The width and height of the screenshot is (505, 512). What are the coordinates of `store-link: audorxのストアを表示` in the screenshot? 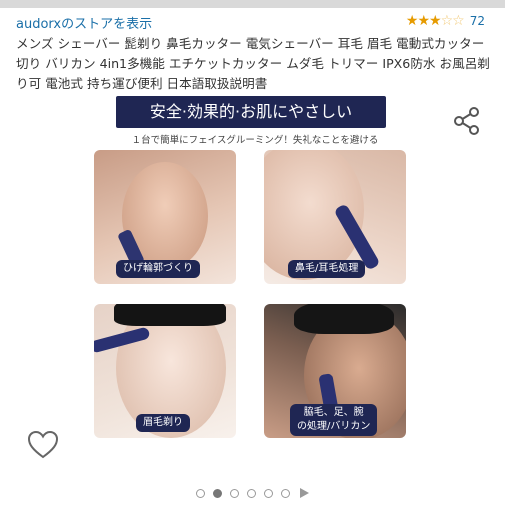 It's located at (84, 22).